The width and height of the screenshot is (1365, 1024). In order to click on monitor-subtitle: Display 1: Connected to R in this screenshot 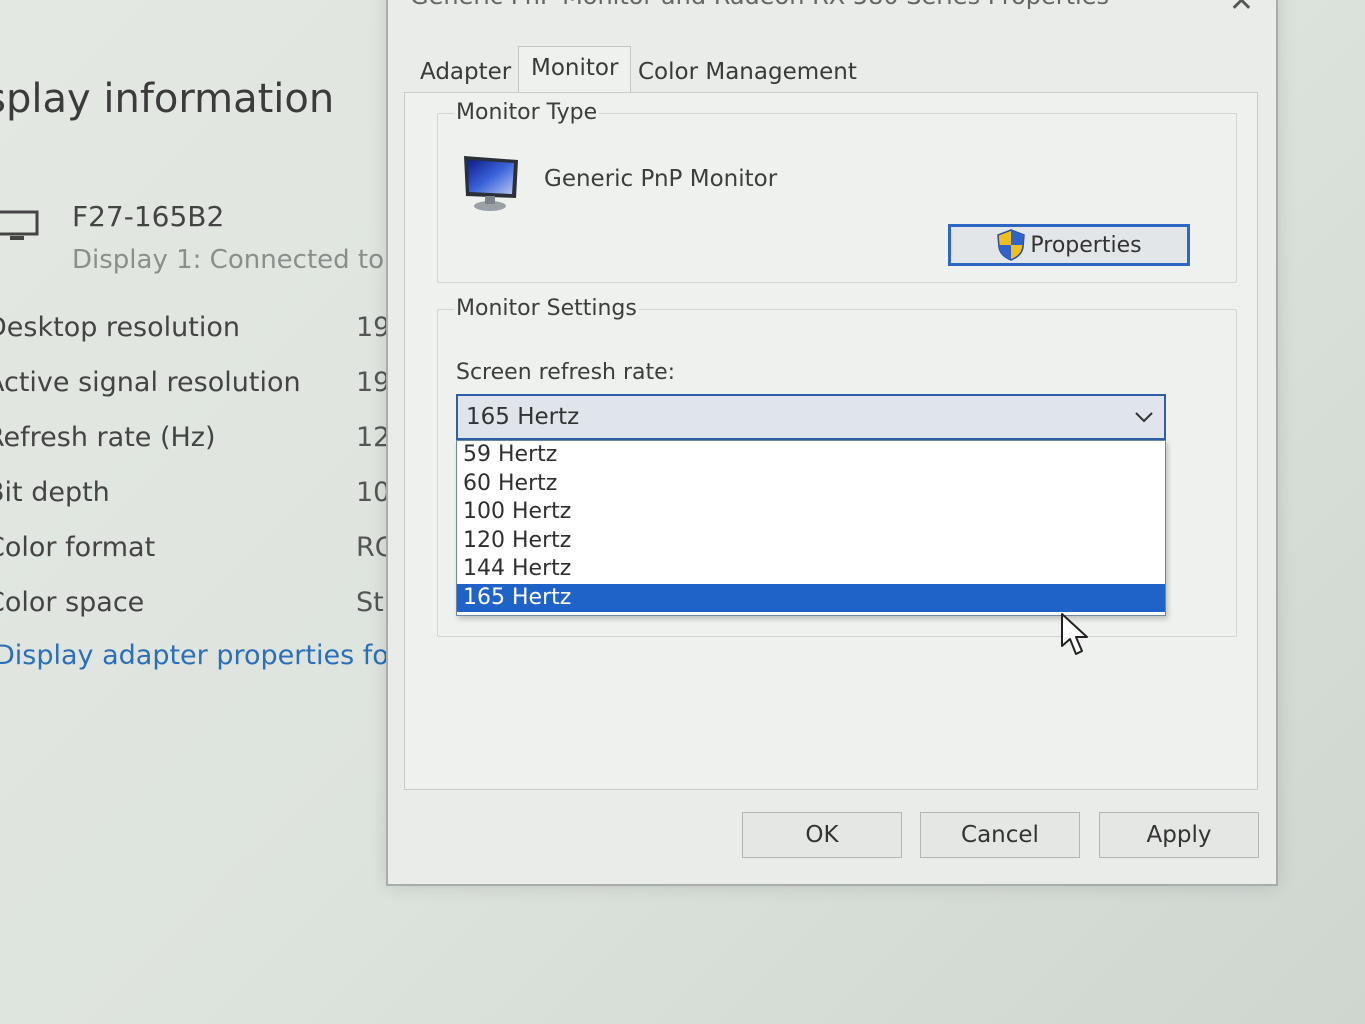, I will do `click(231, 260)`.